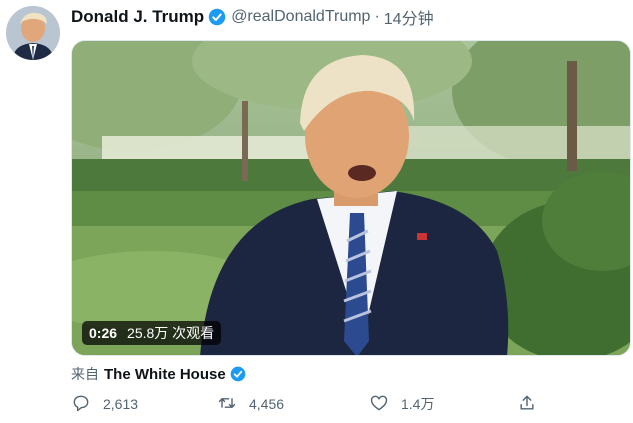  I want to click on tweet-actions: 2,613 4,456 1.4万, so click(331, 404).